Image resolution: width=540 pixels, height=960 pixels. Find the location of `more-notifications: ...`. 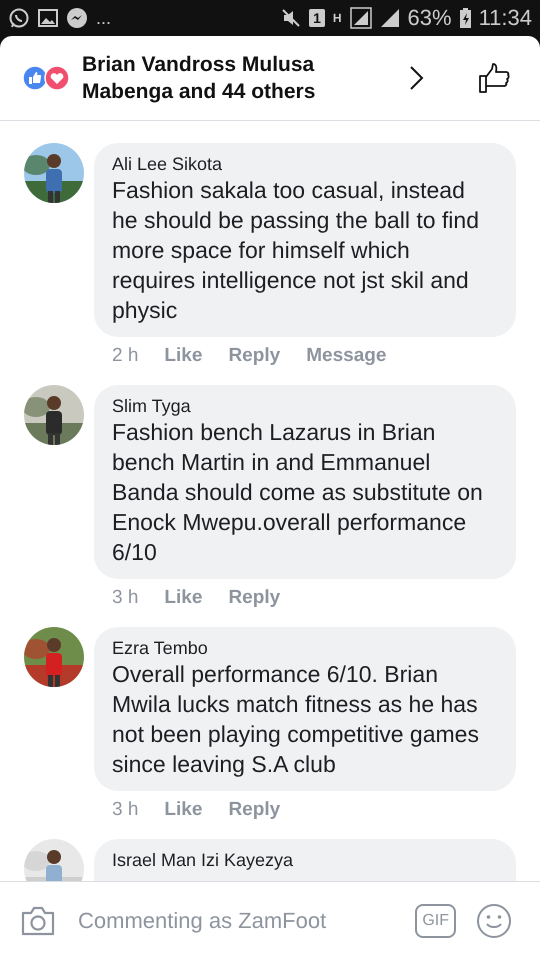

more-notifications: ... is located at coordinates (104, 18).